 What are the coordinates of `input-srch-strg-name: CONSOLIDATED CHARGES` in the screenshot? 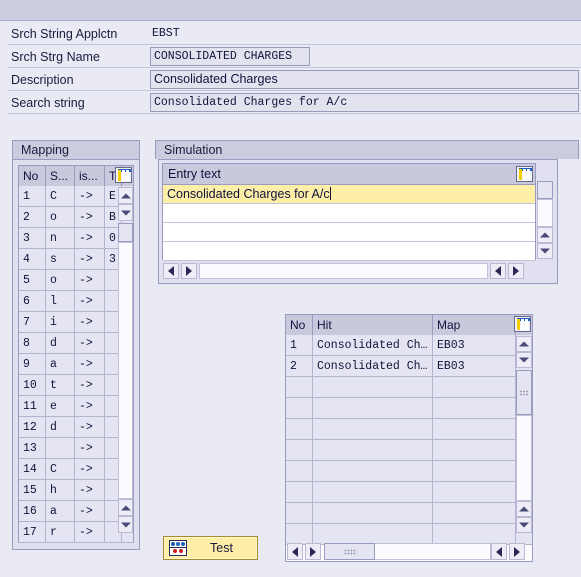 It's located at (230, 56).